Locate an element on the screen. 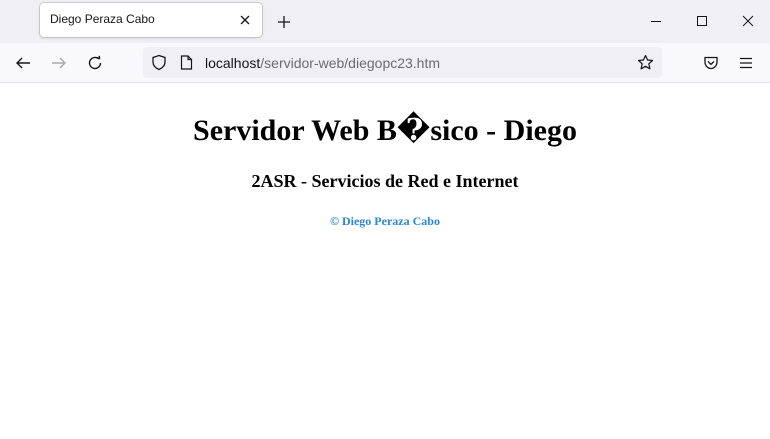 The image size is (770, 439). url-text: localhost/servidor-web/diegopc23.htm is located at coordinates (322, 63).